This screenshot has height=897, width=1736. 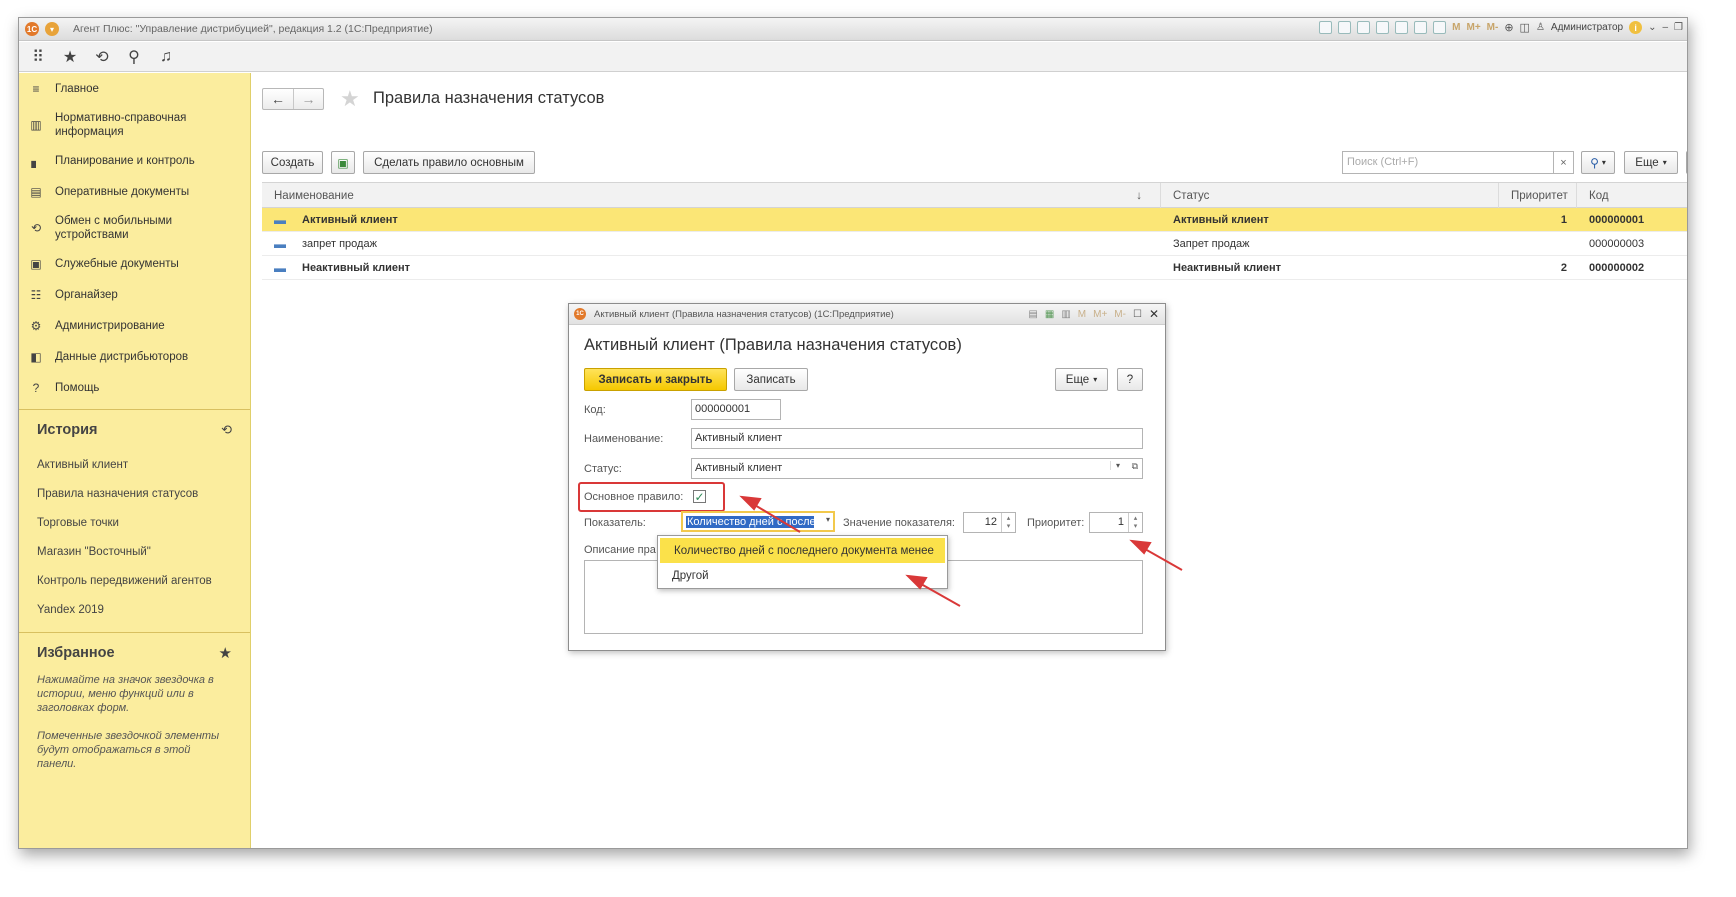 I want to click on sidebar-item-label: Планирование и контроль, so click(x=125, y=160).